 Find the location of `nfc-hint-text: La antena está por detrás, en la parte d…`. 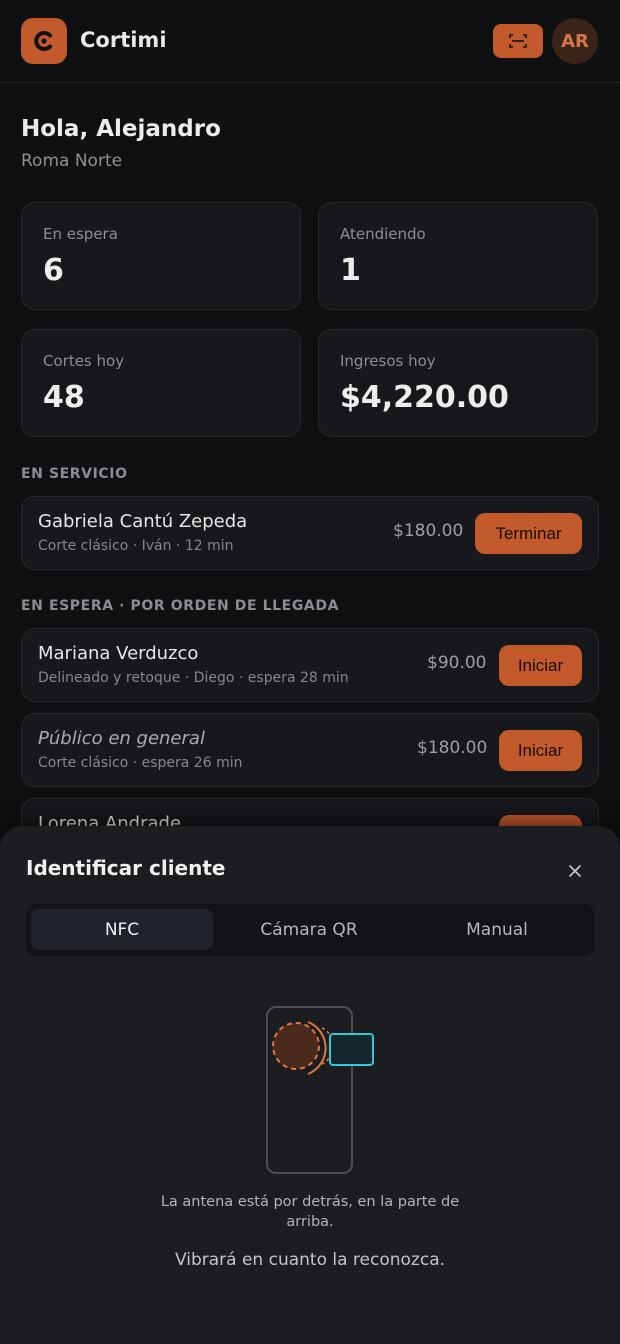

nfc-hint-text: La antena está por detrás, en la parte d… is located at coordinates (310, 1212).